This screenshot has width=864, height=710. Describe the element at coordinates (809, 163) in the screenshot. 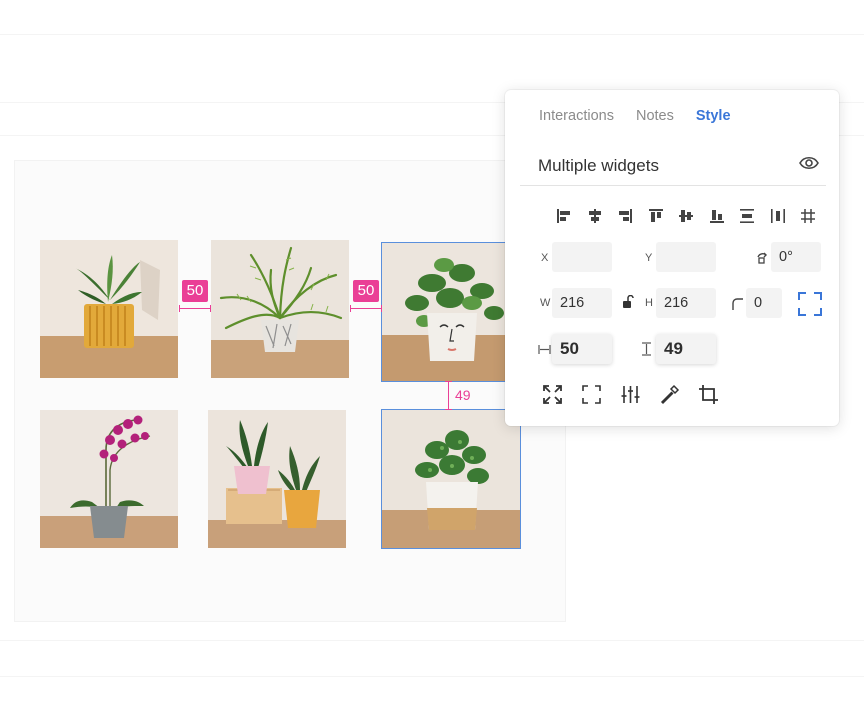

I see `eye-icon` at that location.